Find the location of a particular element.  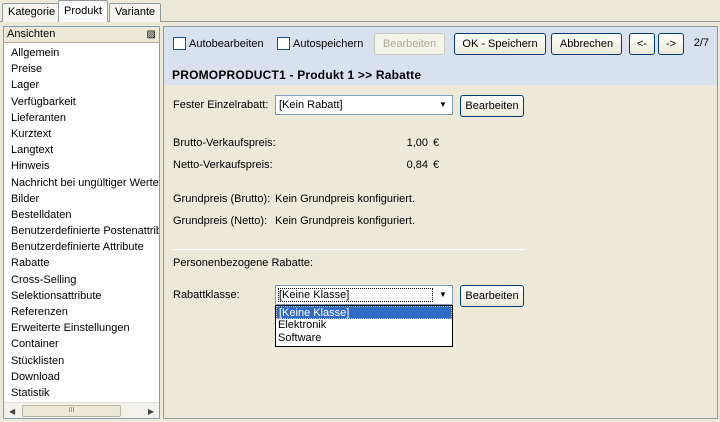

tab-kategorie: Kategorie is located at coordinates (32, 12).